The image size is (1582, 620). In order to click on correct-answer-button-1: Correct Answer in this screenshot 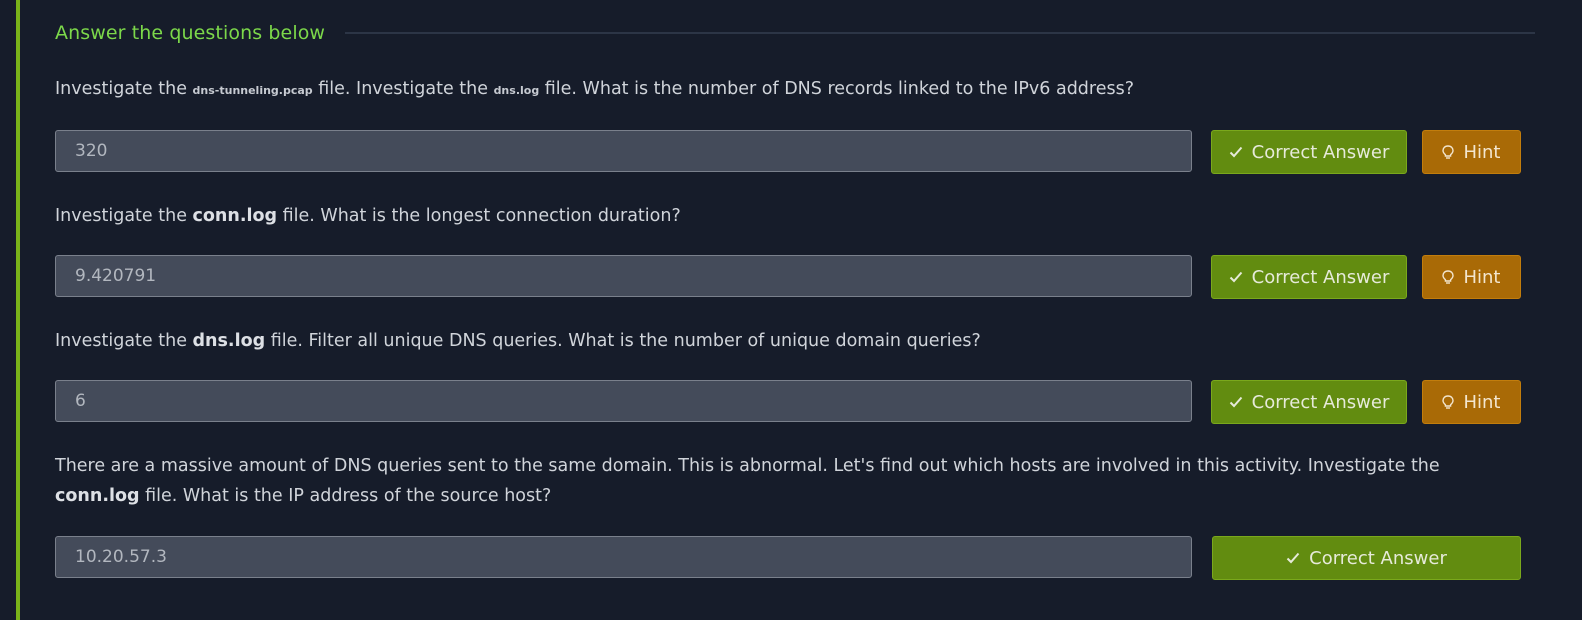, I will do `click(1309, 152)`.